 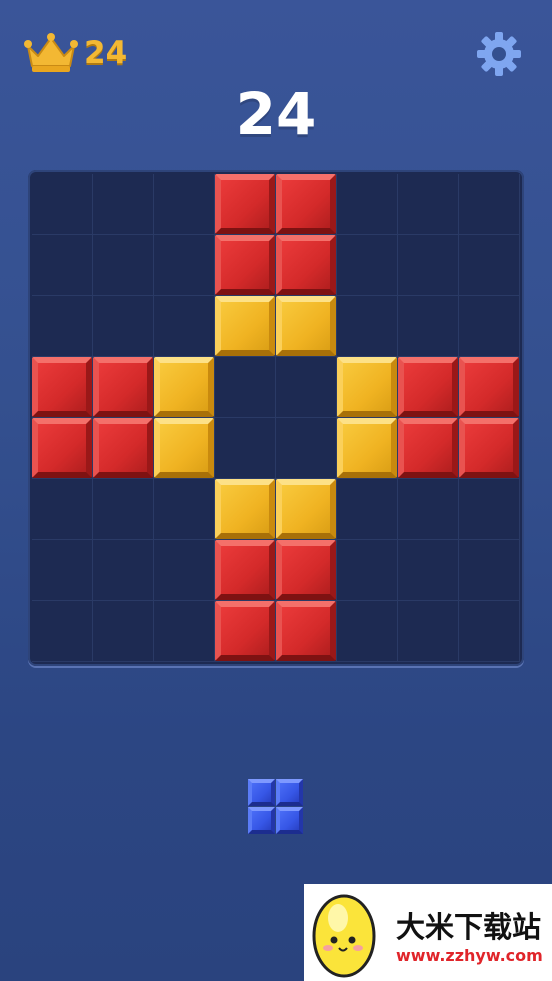 I want to click on mascot-logo, so click(x=344, y=936).